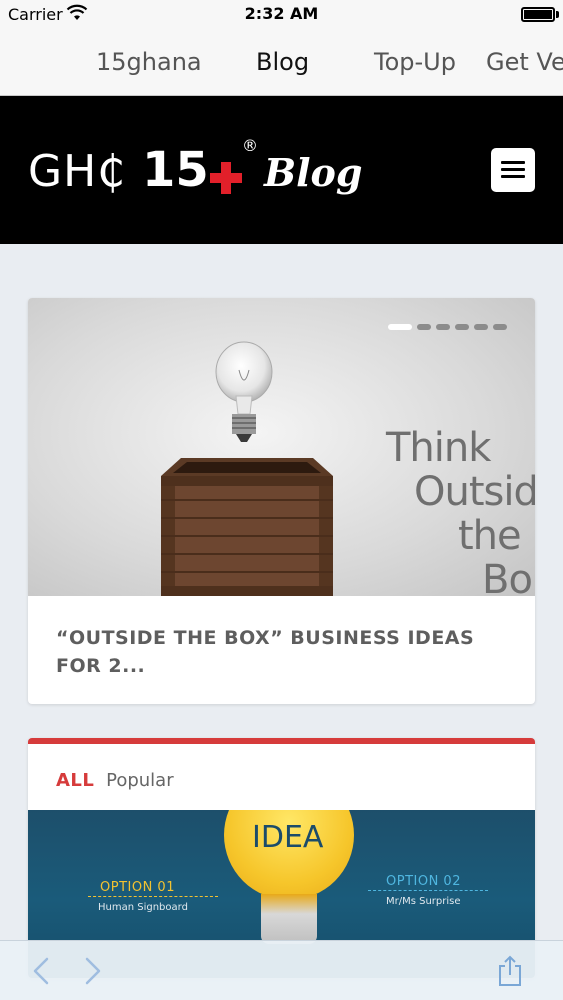  Describe the element at coordinates (149, 62) in the screenshot. I see `tab-15ghana: 15ghana` at that location.